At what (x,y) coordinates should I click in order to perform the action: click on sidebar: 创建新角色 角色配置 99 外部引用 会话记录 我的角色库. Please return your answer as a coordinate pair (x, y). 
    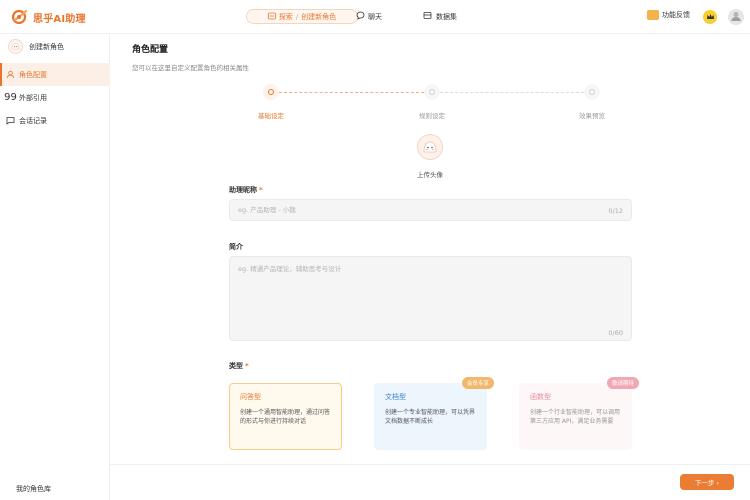
    Looking at the image, I should click on (55, 267).